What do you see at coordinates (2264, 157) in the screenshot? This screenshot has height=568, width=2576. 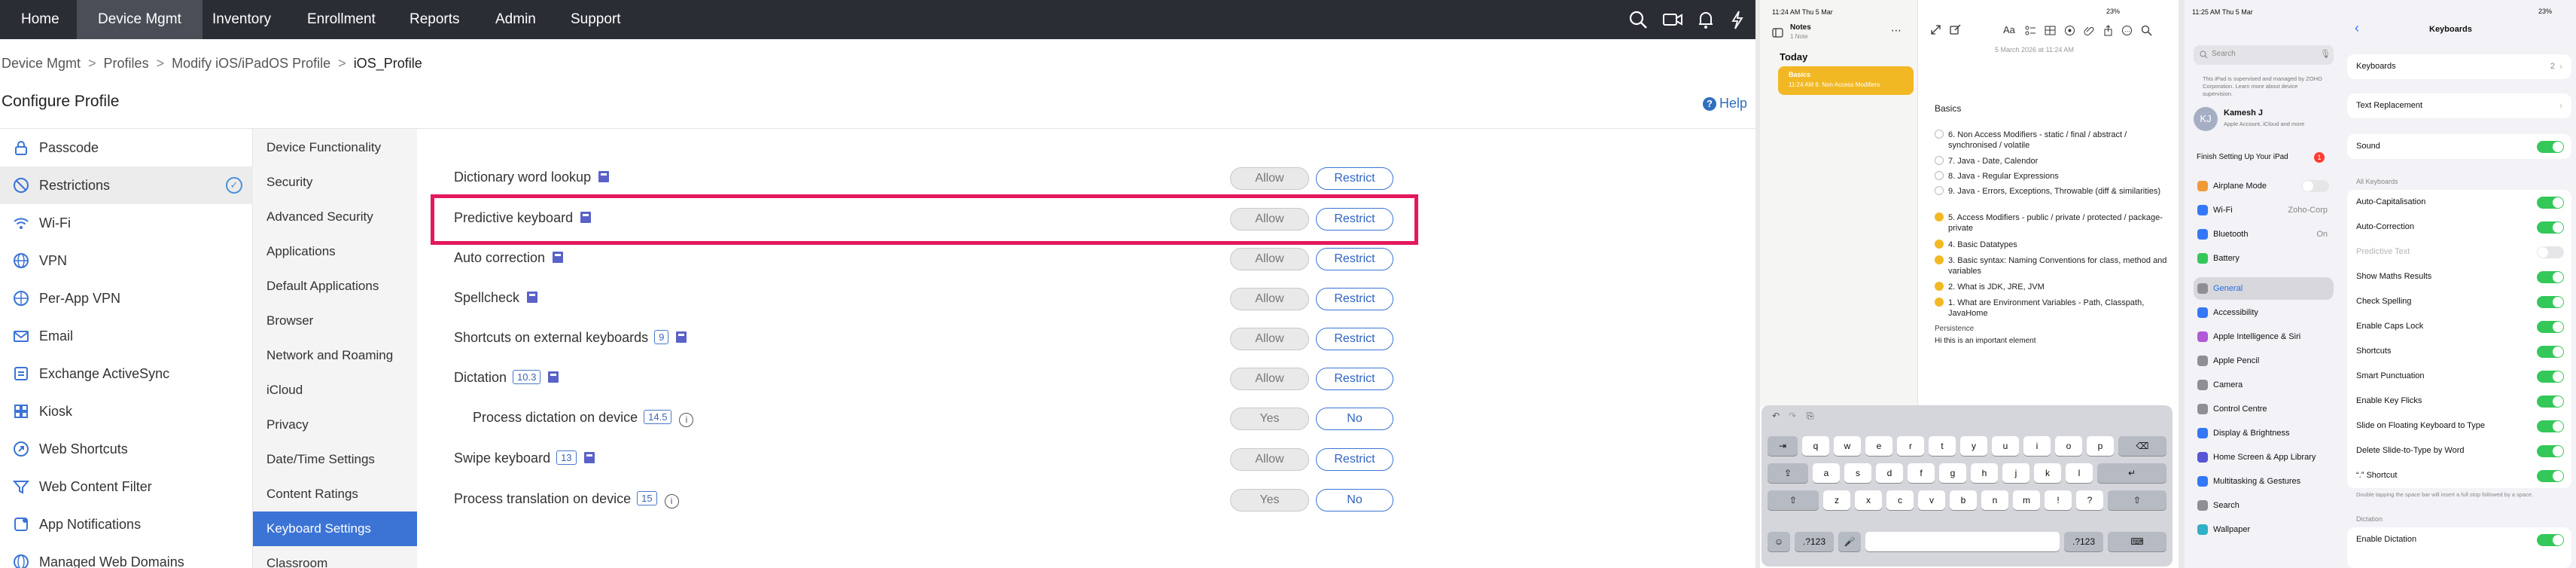 I see `finish-setup-row: Finish Setting Up Your iPad 1` at bounding box center [2264, 157].